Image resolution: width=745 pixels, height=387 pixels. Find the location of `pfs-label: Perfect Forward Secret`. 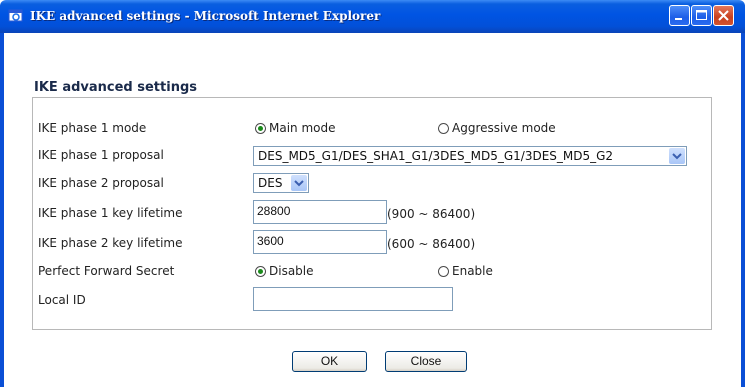

pfs-label: Perfect Forward Secret is located at coordinates (106, 271).